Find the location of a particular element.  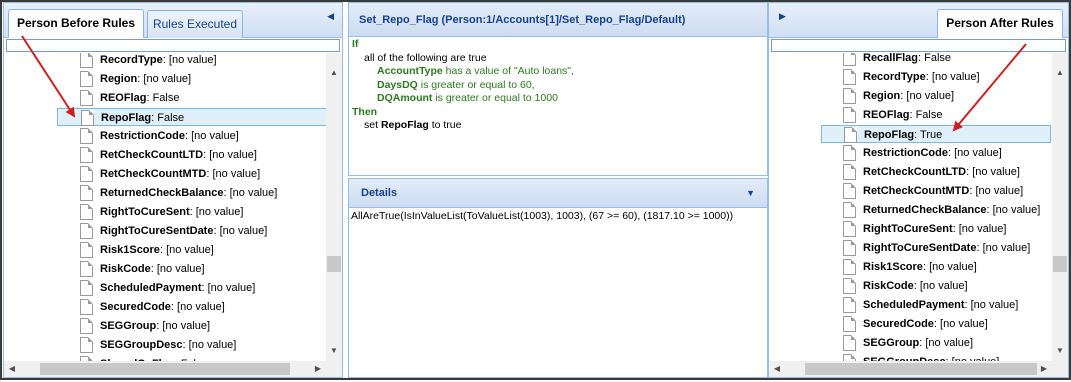

left-hscroll-thumb is located at coordinates (165, 369).